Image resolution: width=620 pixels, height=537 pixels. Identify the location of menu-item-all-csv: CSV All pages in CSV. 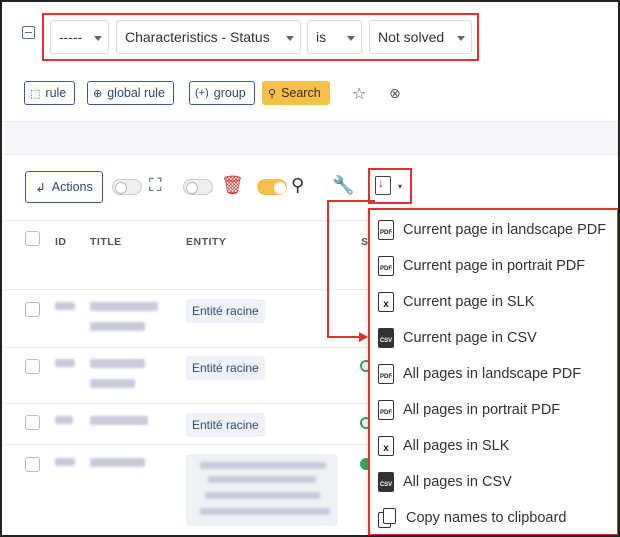
(496, 482).